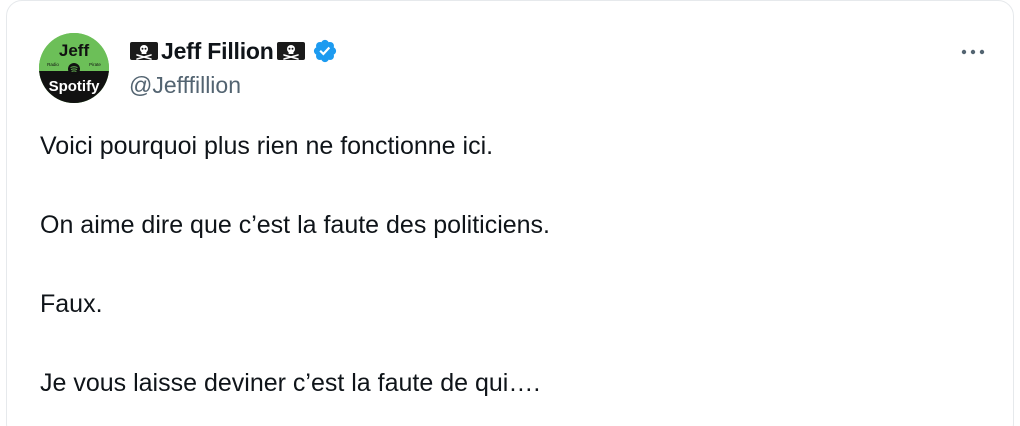 The height and width of the screenshot is (426, 1020). I want to click on tweet-text-line: Faux., so click(71, 304).